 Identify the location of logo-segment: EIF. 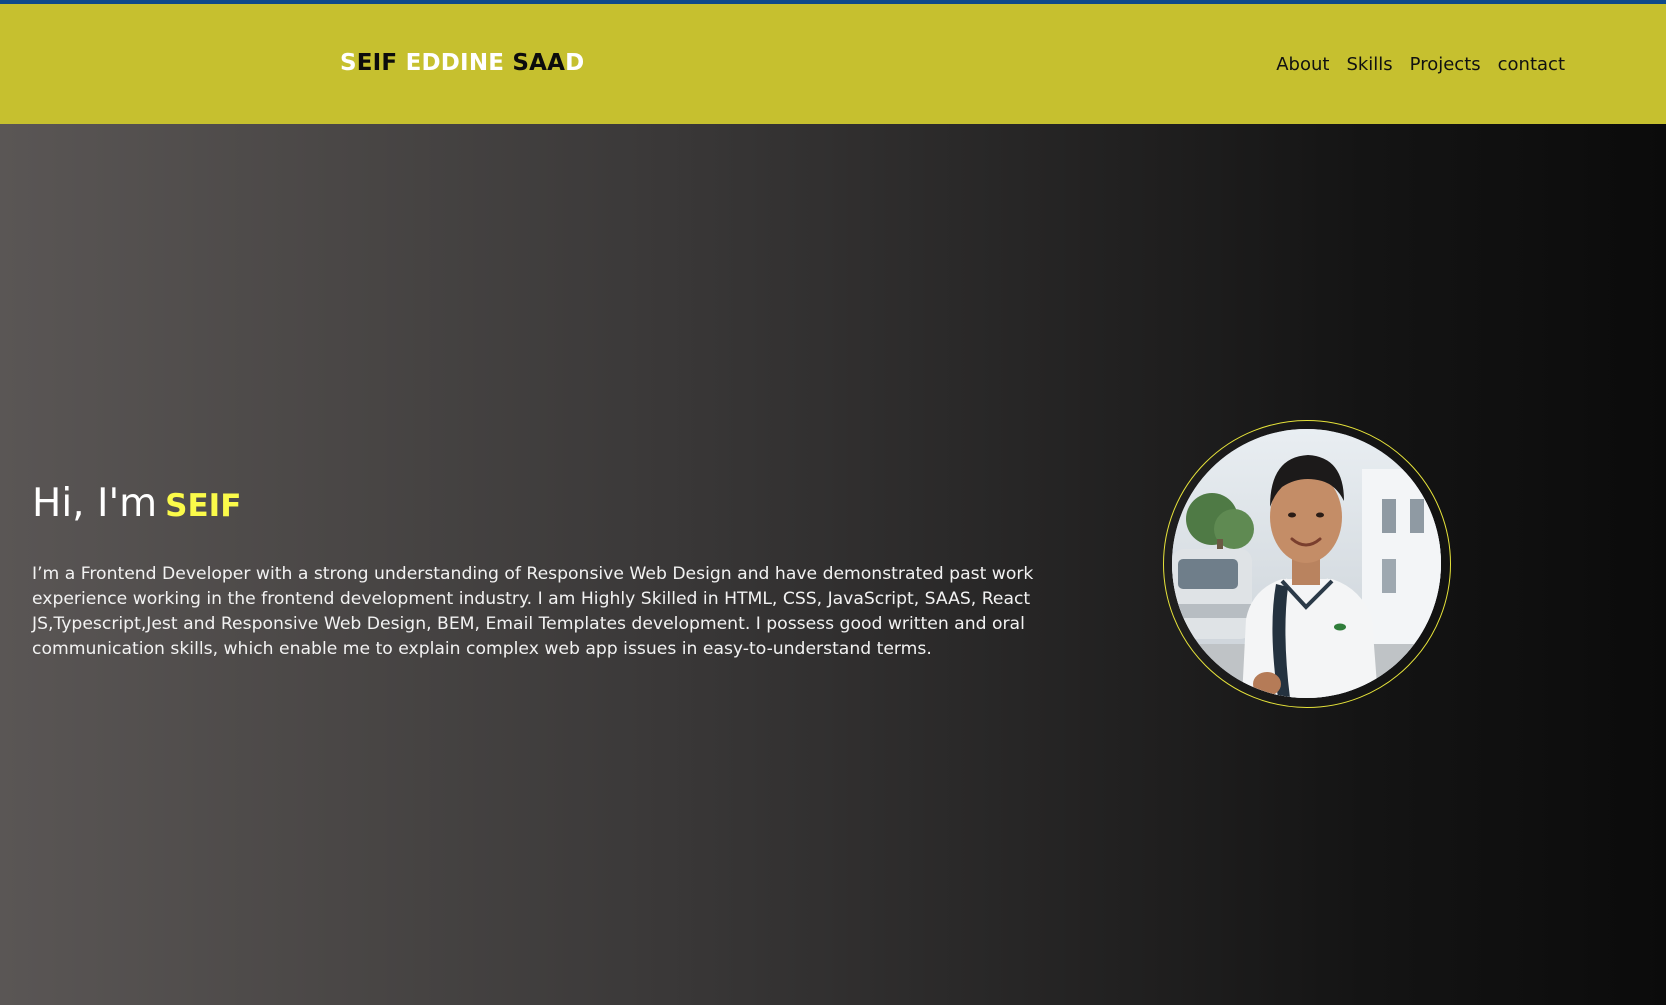
(377, 63).